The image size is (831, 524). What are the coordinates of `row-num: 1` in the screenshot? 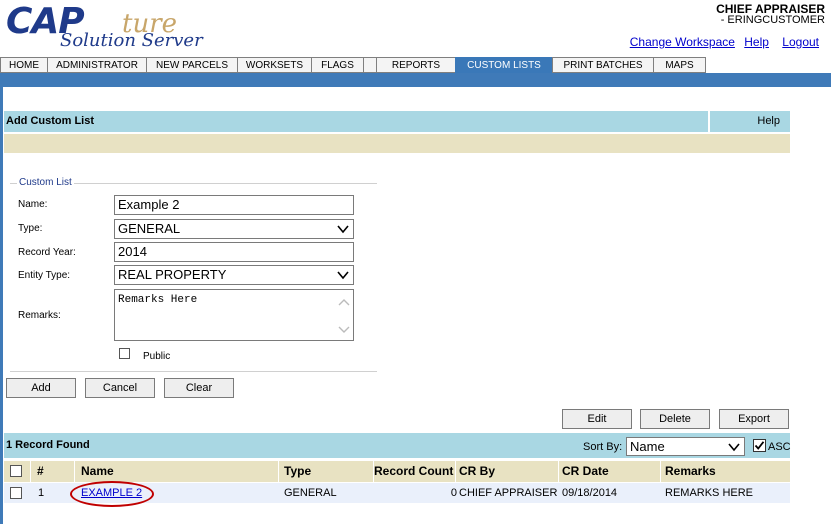 It's located at (41, 493).